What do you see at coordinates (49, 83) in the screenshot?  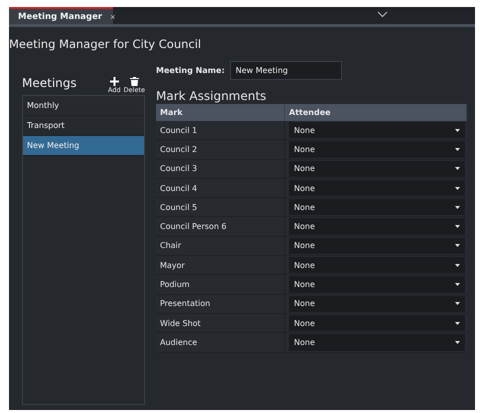 I see `meetings-heading: Meetings` at bounding box center [49, 83].